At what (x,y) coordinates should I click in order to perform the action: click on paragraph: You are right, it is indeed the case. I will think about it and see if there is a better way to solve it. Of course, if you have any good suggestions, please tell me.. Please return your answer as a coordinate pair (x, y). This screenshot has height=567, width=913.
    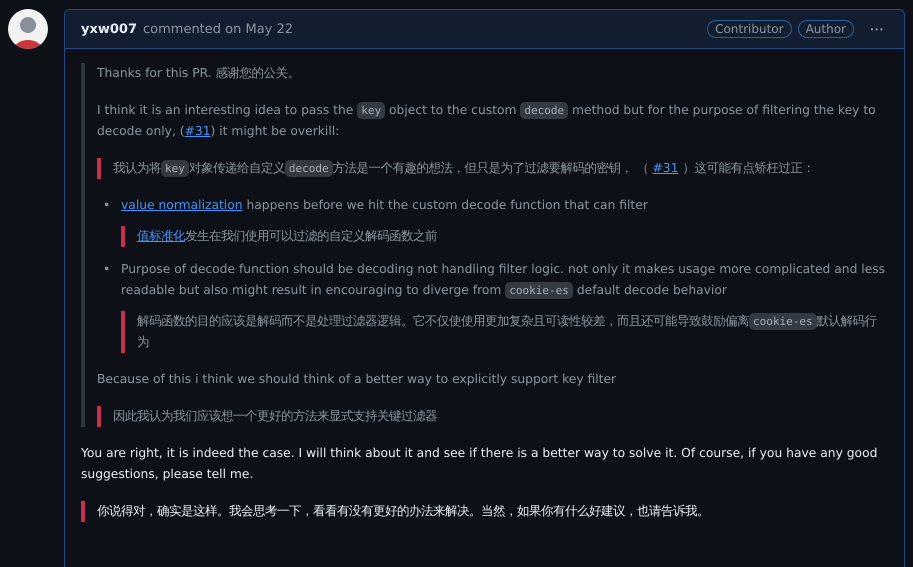
    Looking at the image, I should click on (479, 464).